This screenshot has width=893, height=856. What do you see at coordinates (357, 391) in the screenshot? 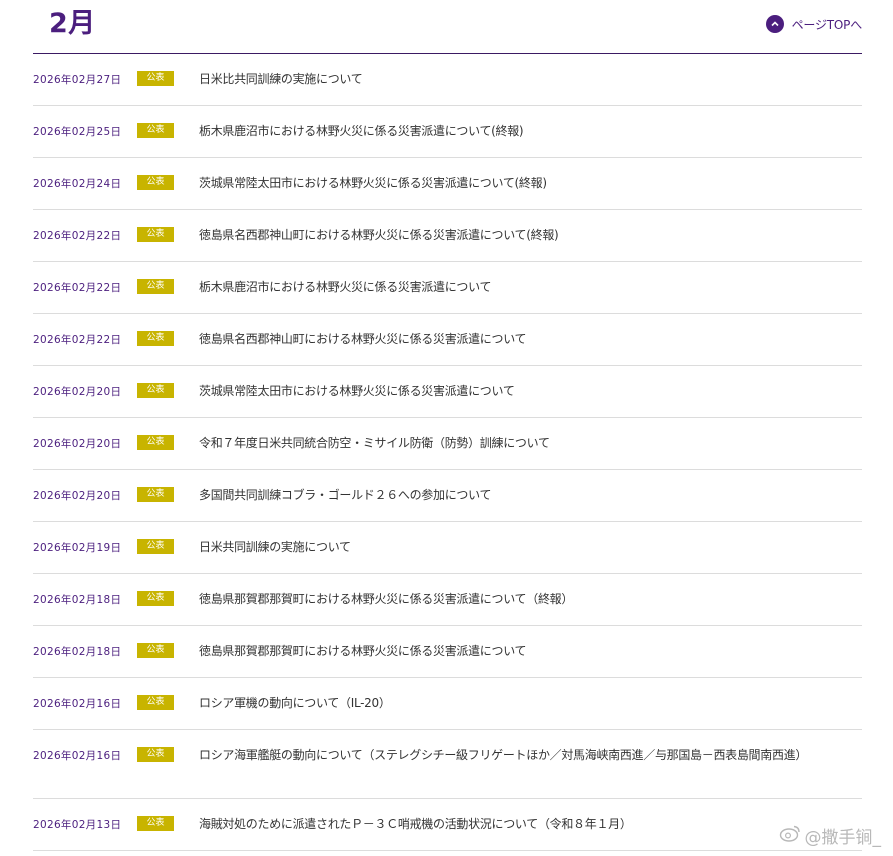
I see `news-title: 茨城県常陸太田市における林野火災に係る災害派遣について` at bounding box center [357, 391].